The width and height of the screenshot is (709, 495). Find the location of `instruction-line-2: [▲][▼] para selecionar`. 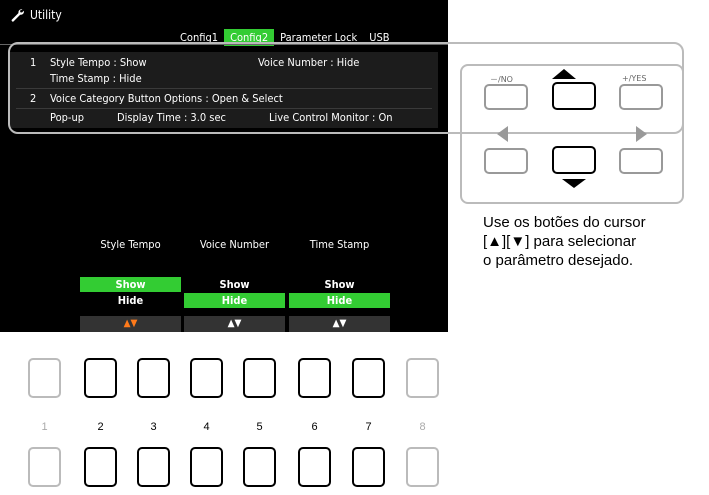

instruction-line-2: [▲][▼] para selecionar is located at coordinates (560, 241).